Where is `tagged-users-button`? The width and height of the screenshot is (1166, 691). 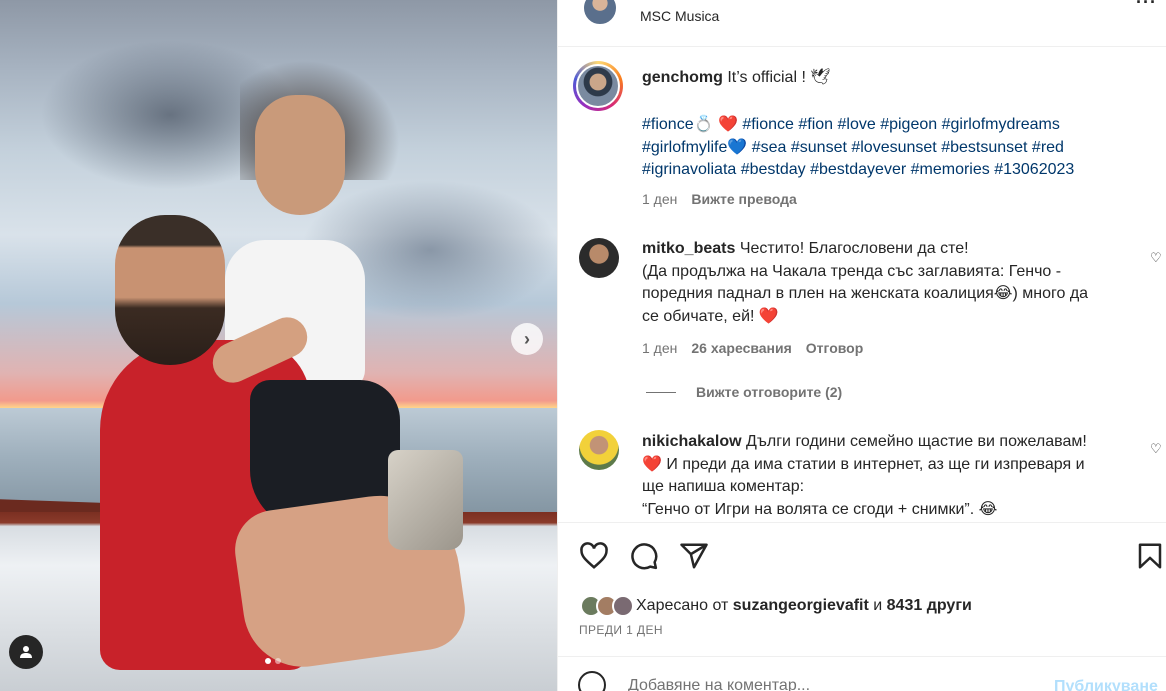
tagged-users-button is located at coordinates (26, 652).